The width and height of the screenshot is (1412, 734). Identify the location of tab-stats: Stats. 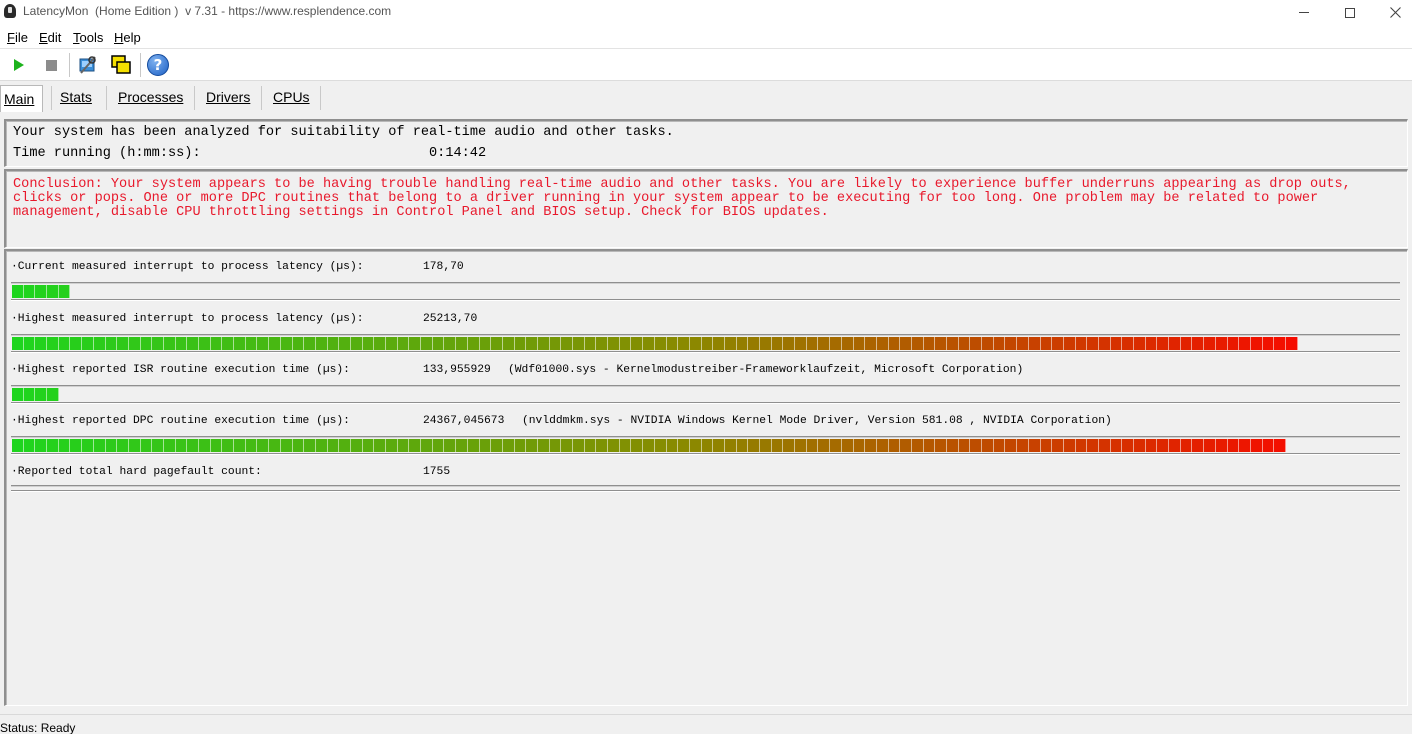
(76, 99).